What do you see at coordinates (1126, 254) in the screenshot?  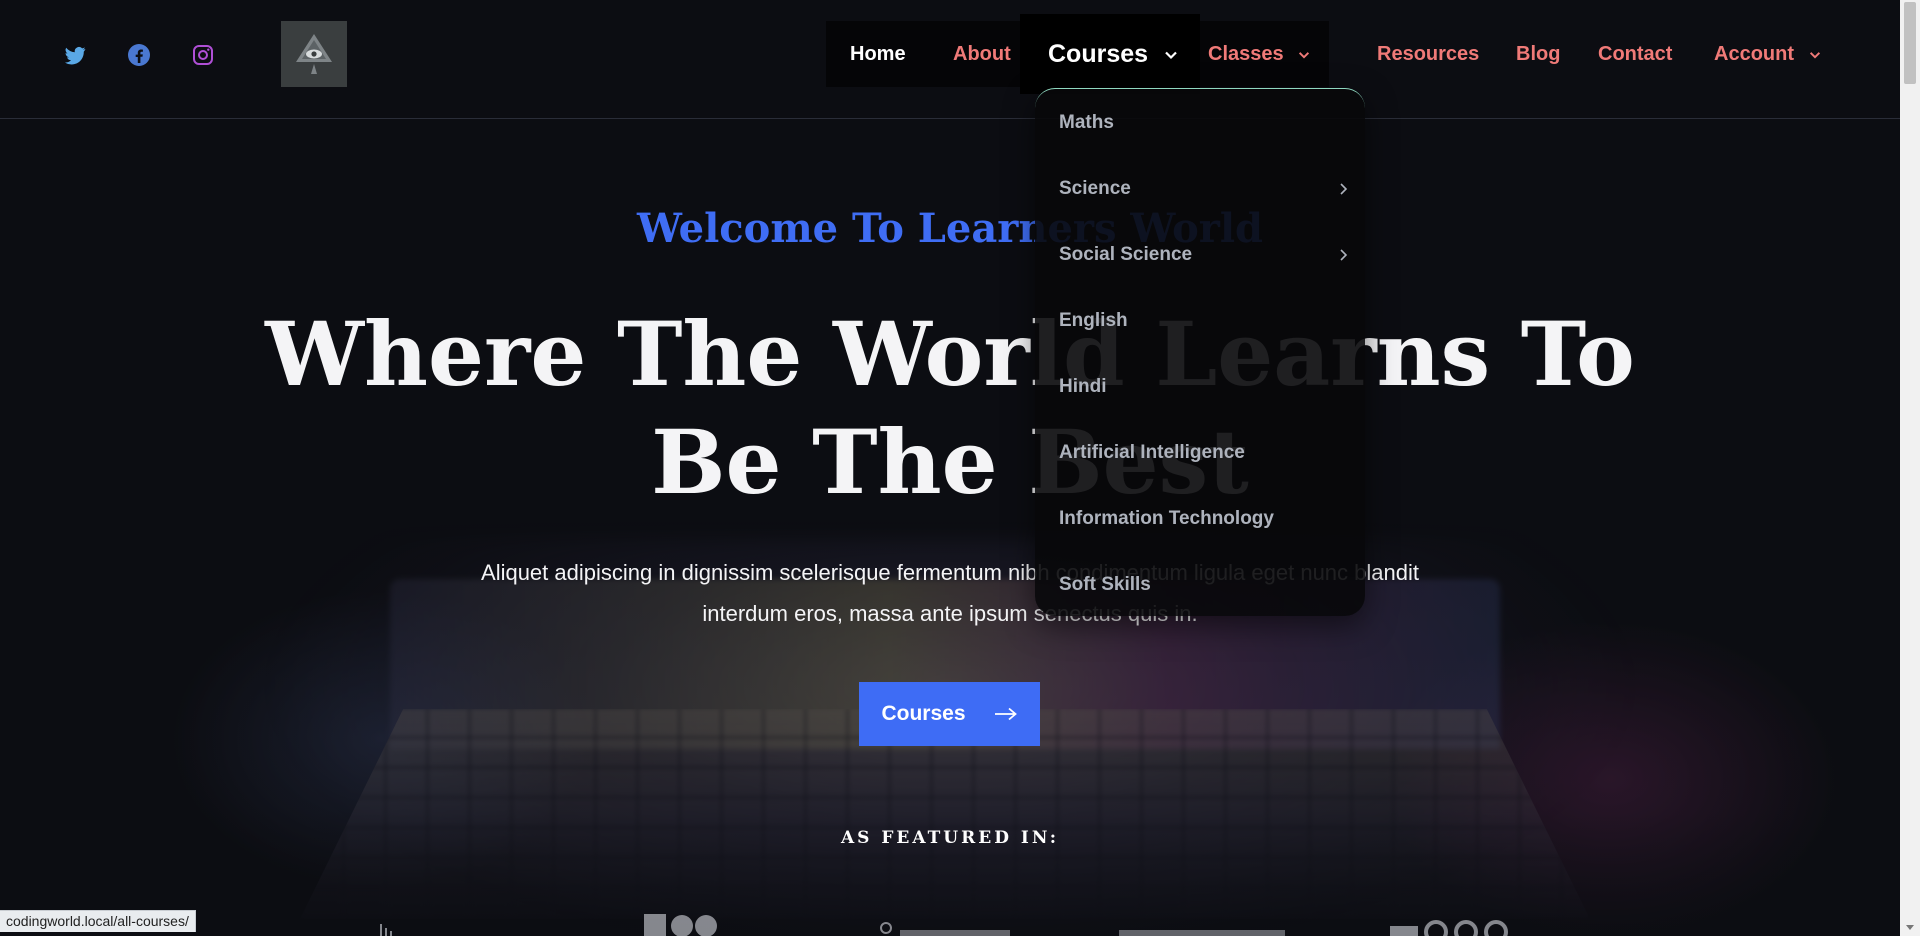 I see `dropdown-item-label: Social Science` at bounding box center [1126, 254].